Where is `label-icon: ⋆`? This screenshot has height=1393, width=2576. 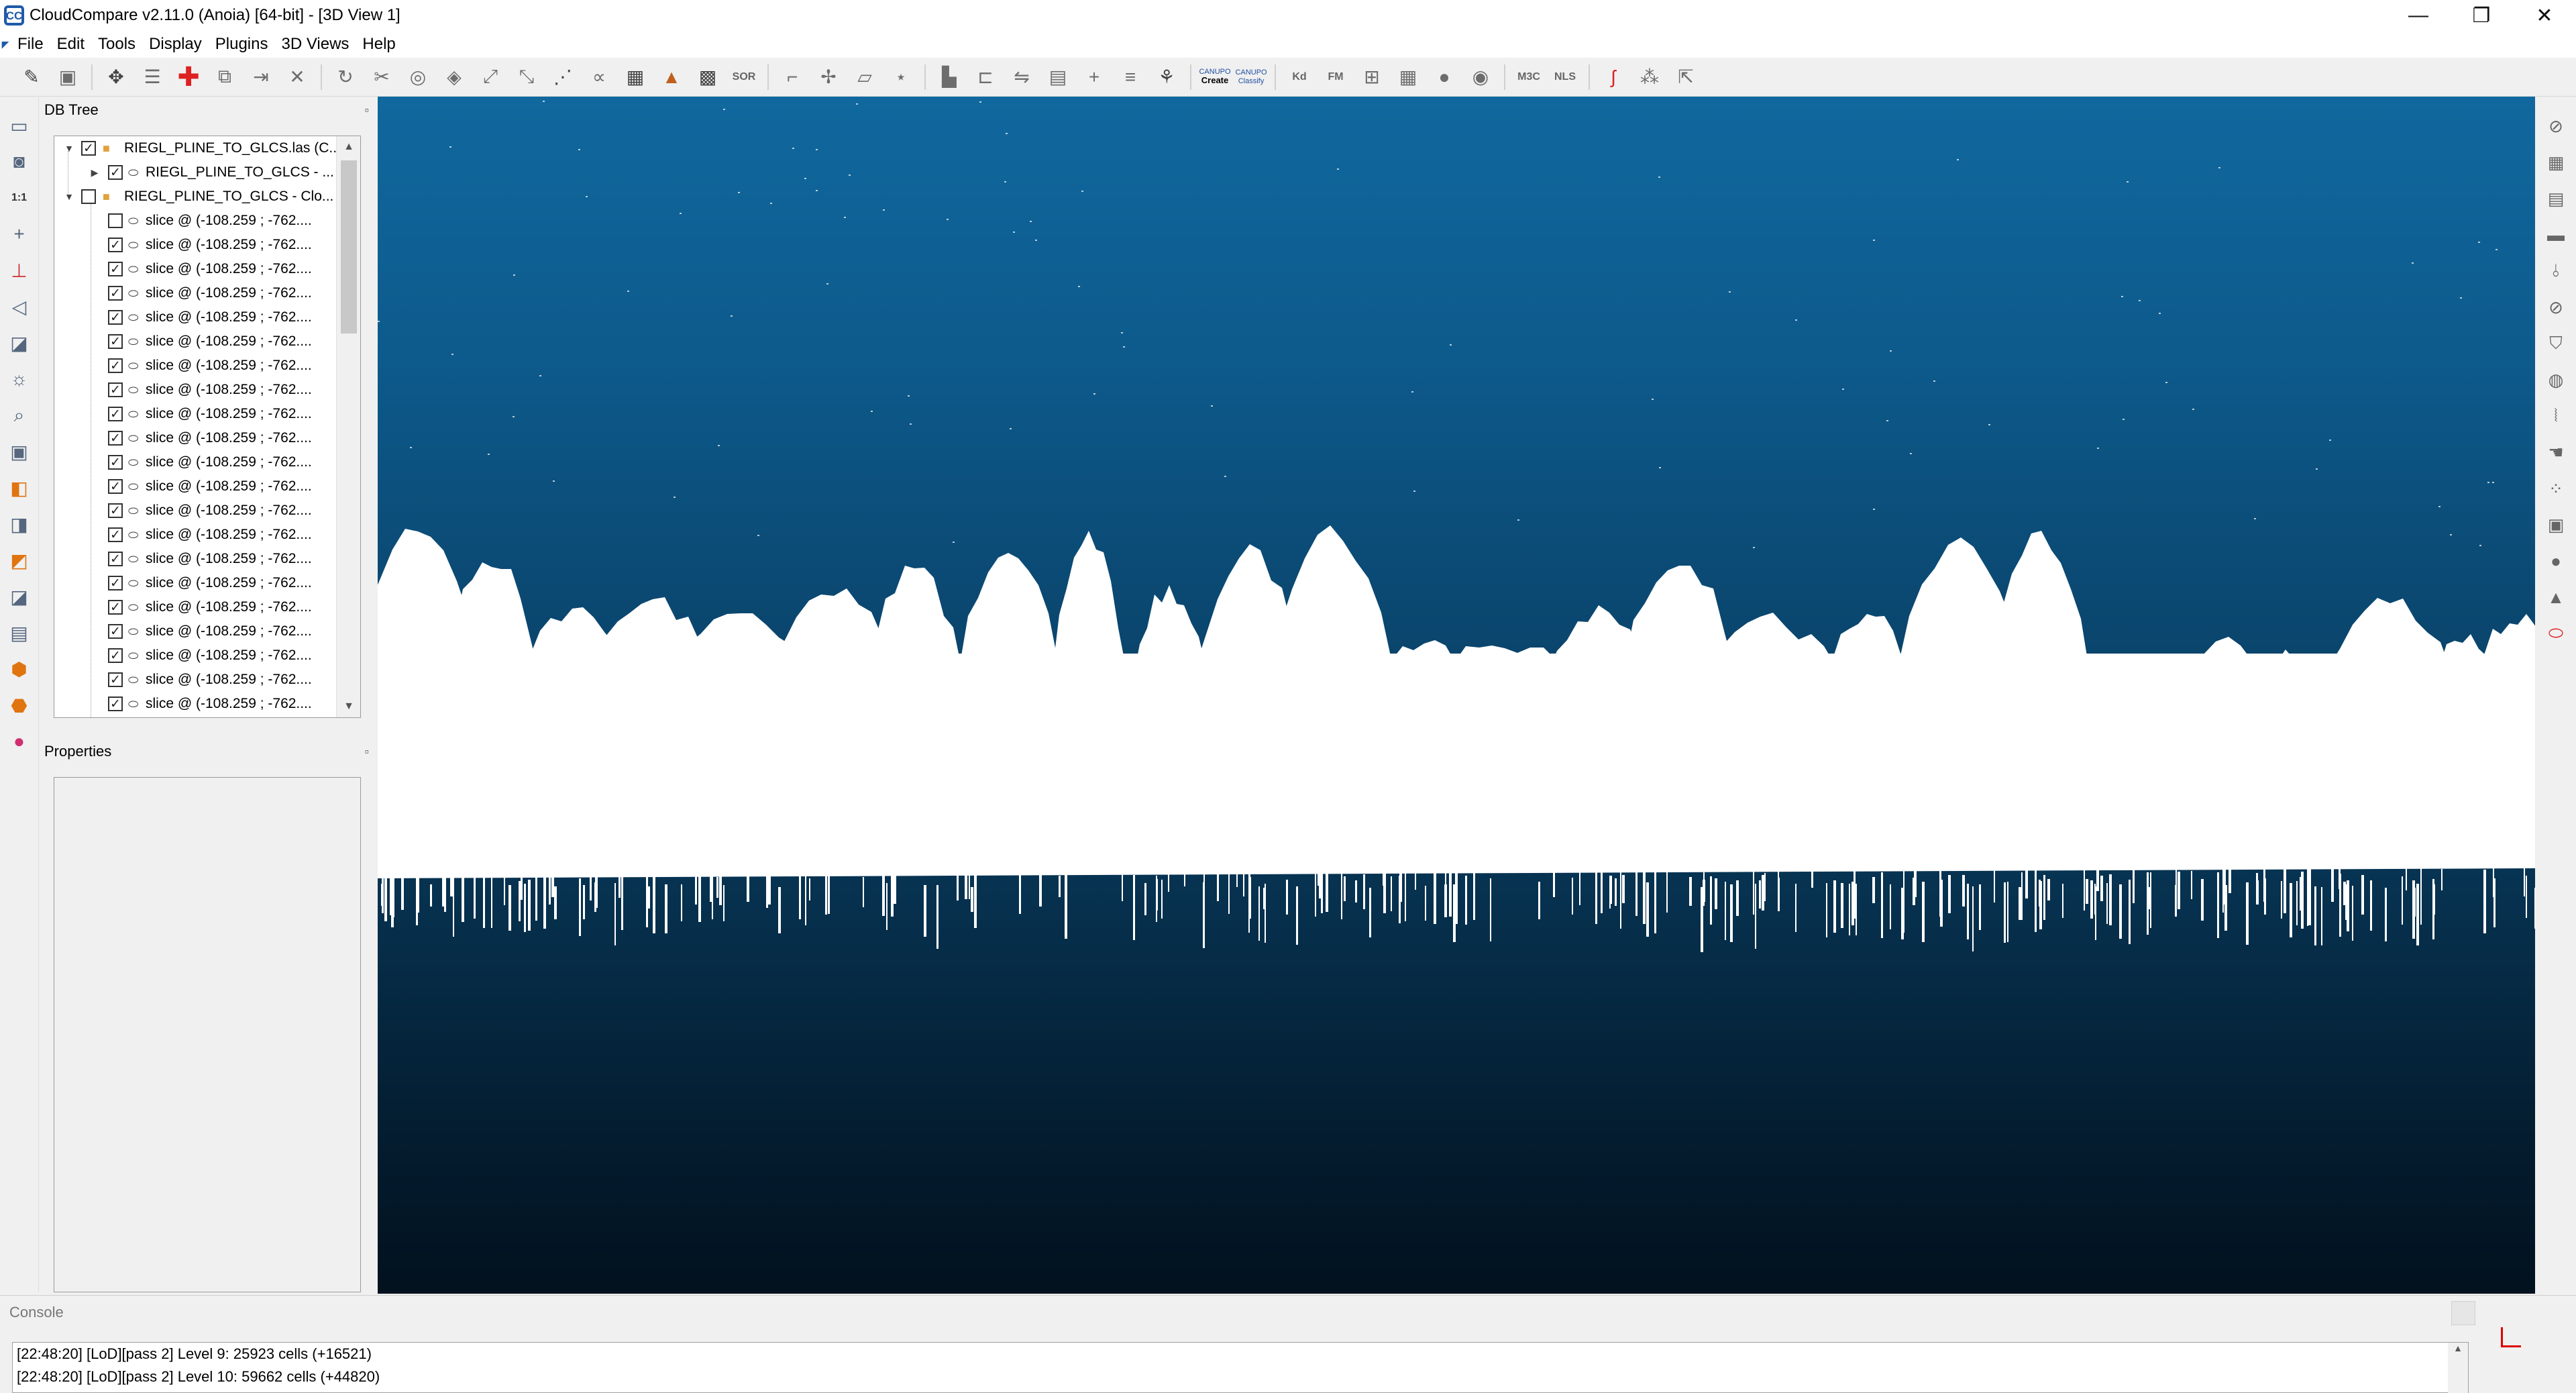 label-icon: ⋆ is located at coordinates (900, 77).